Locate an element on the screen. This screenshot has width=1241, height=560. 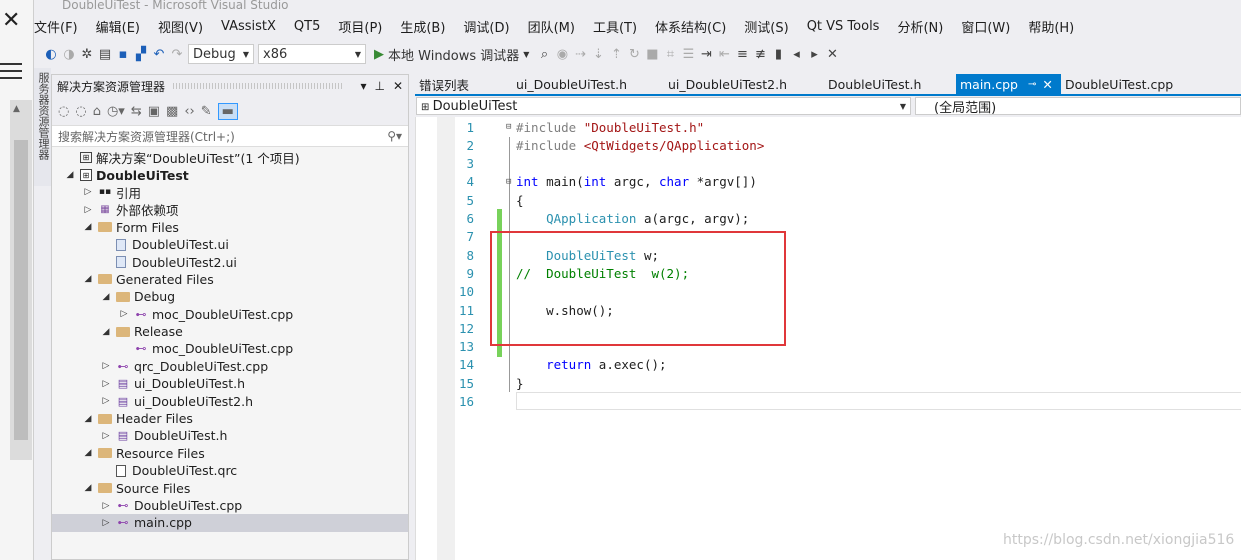
tree-item: ◢ Header Files is located at coordinates (230, 418).